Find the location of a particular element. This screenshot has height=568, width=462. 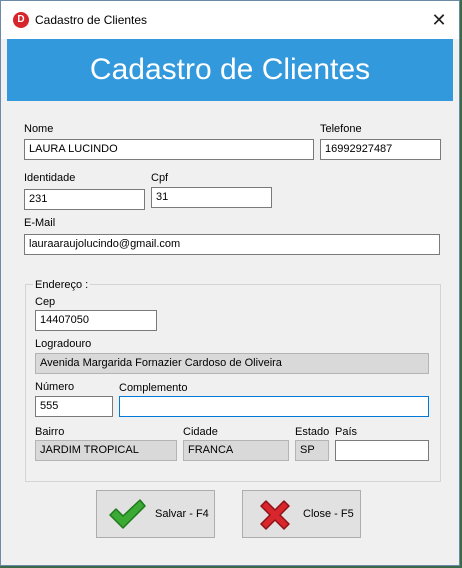

cidade-label: Cidade is located at coordinates (200, 432).